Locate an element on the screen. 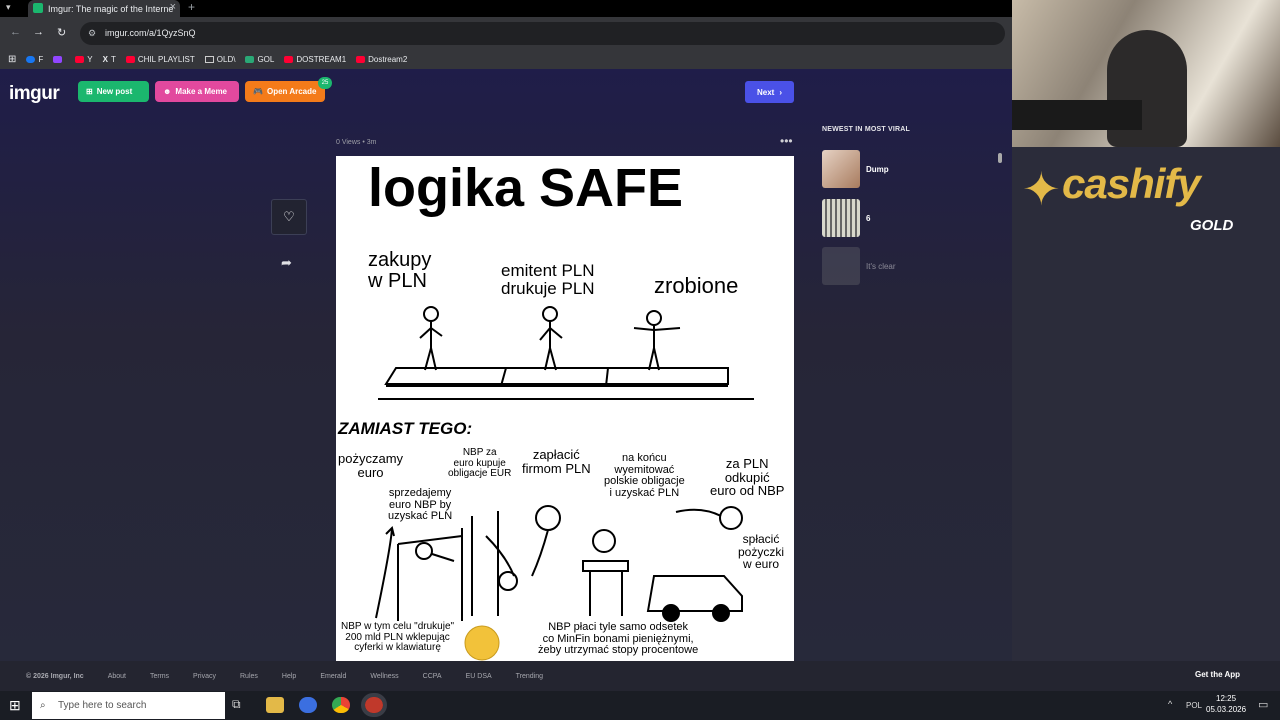  tab-title: Imgur: The magic of the Interne is located at coordinates (111, 8).